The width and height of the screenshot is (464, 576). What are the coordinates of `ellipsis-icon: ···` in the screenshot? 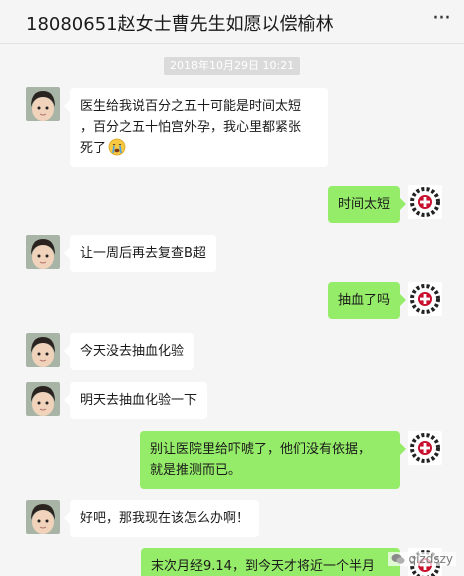 It's located at (441, 18).